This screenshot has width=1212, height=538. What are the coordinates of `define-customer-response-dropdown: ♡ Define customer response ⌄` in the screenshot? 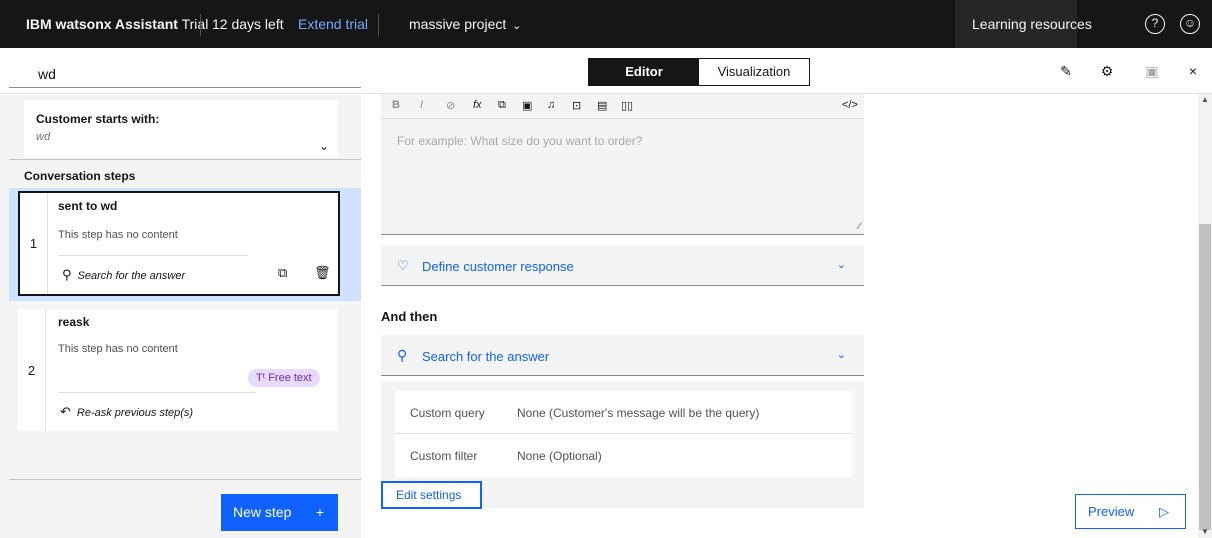 It's located at (622, 265).